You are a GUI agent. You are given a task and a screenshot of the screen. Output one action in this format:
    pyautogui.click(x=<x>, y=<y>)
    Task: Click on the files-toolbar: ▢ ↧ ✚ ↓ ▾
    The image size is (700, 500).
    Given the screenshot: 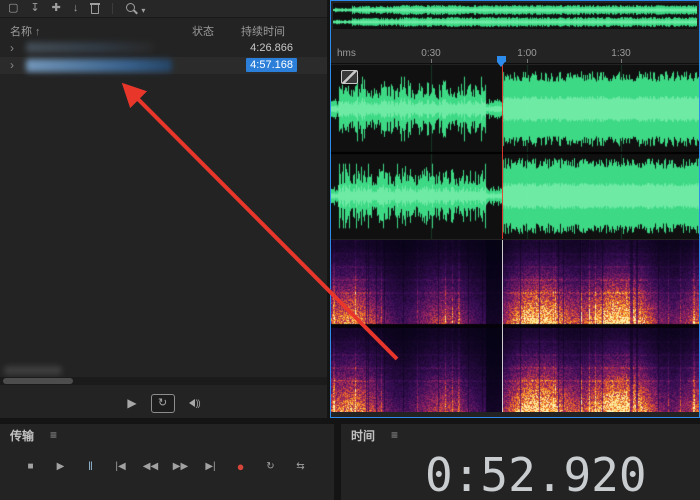 What is the action you would take?
    pyautogui.click(x=163, y=9)
    